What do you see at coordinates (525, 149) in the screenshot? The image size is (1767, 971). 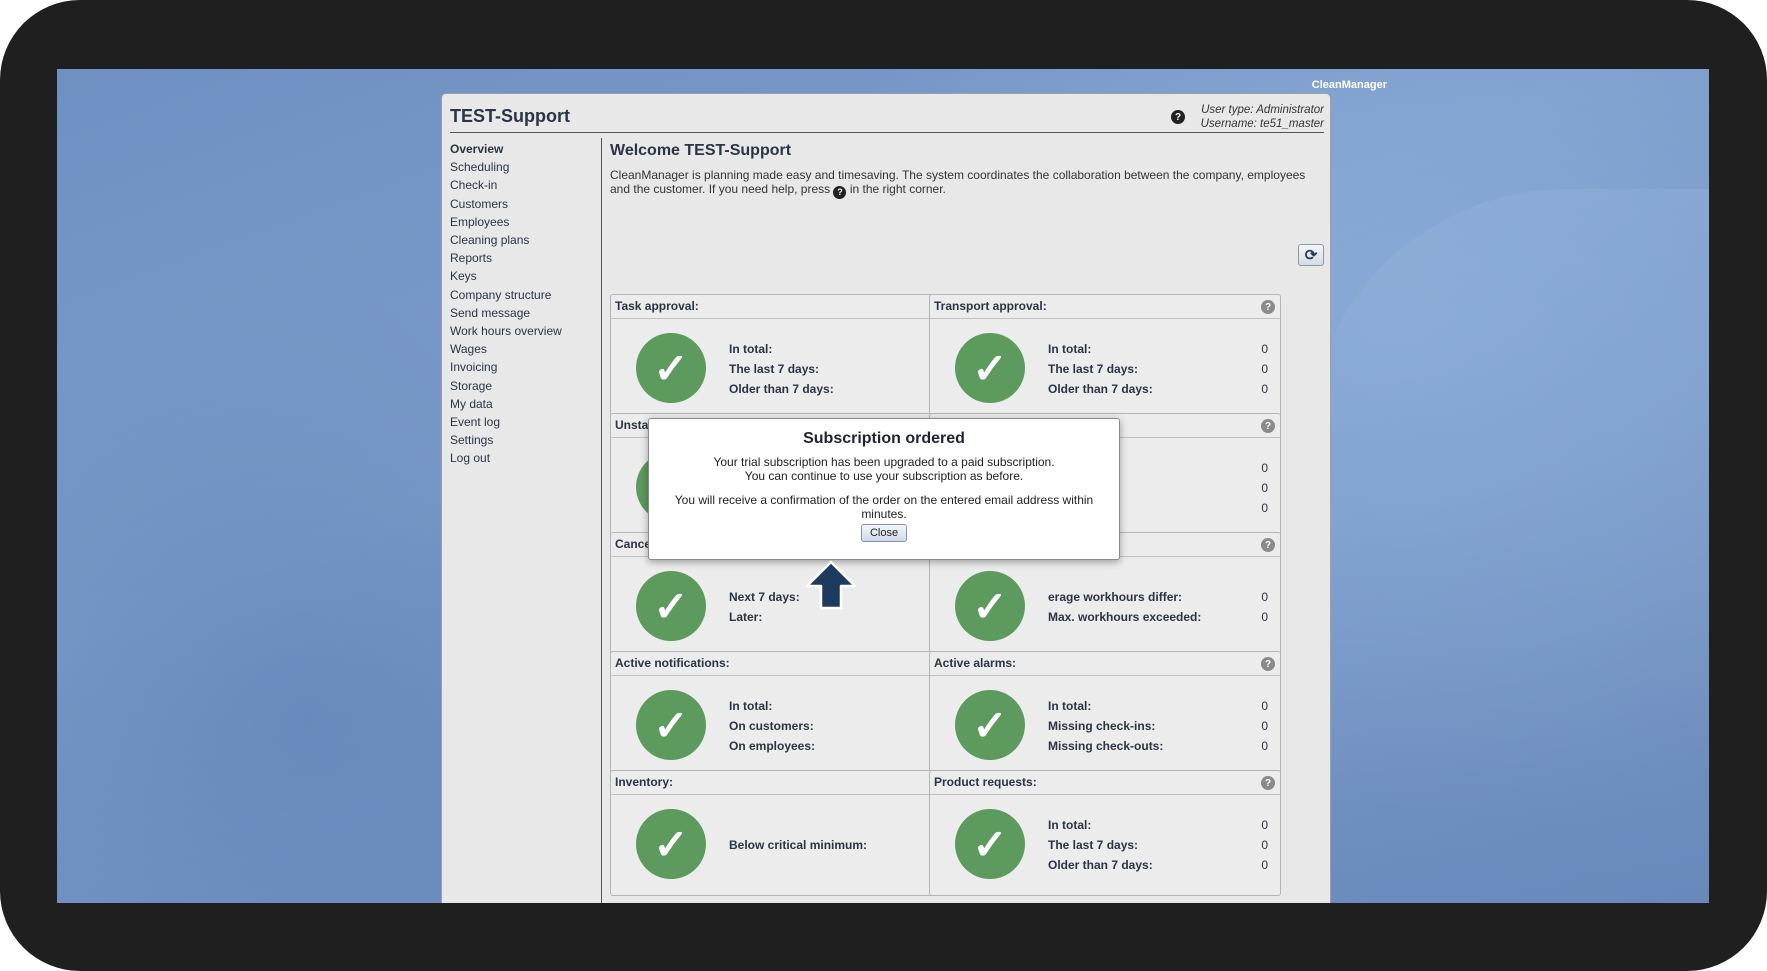 I see `sidebar-item-overview: Overview` at bounding box center [525, 149].